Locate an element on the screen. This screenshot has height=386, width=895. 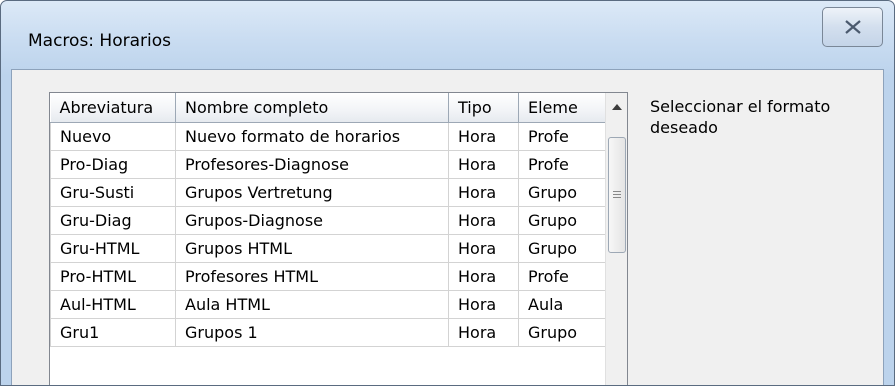
close-icon is located at coordinates (853, 27).